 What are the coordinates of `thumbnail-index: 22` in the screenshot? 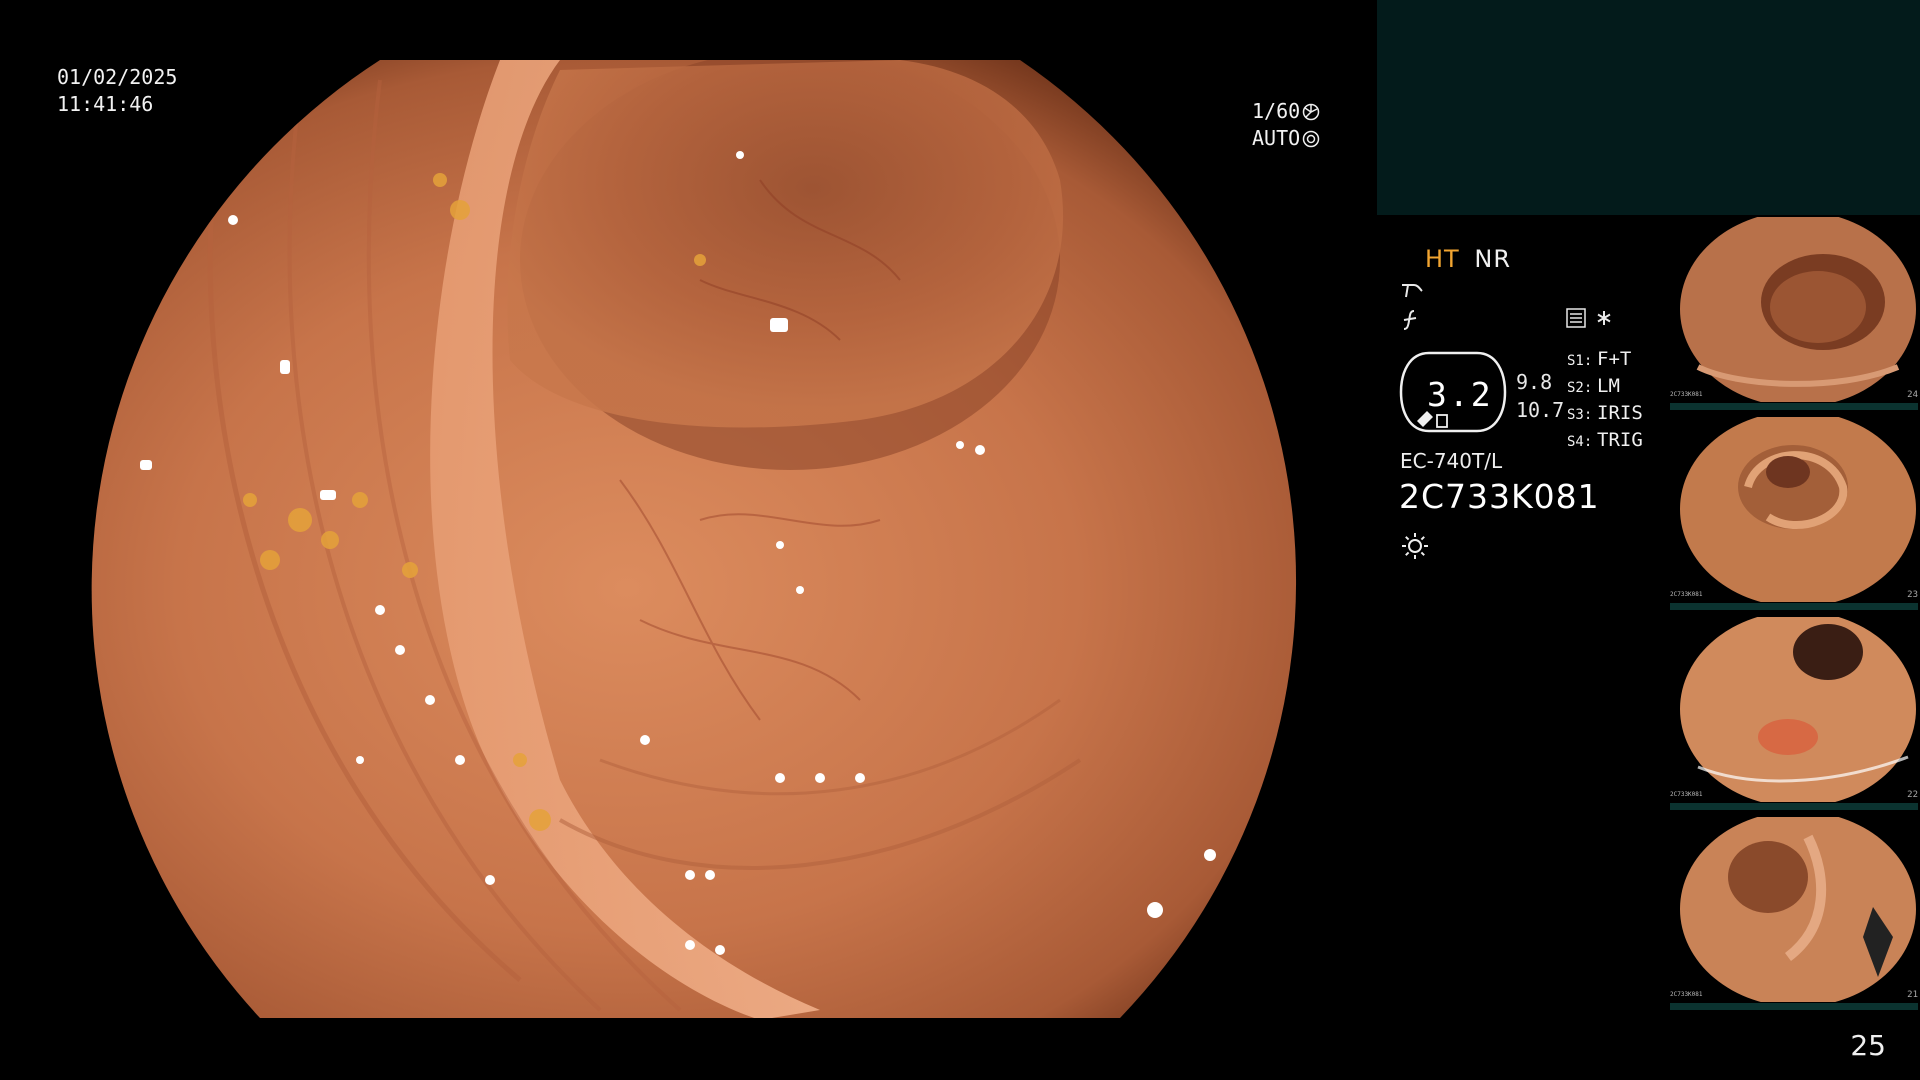 It's located at (1912, 795).